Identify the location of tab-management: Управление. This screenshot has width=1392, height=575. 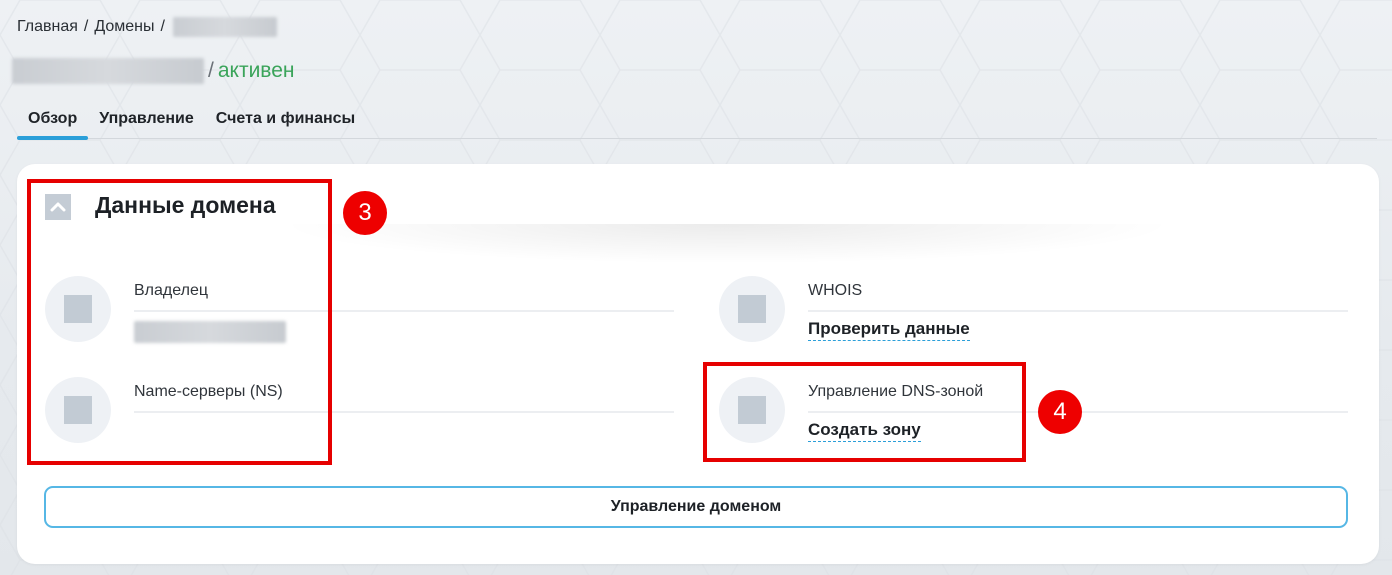
(146, 119).